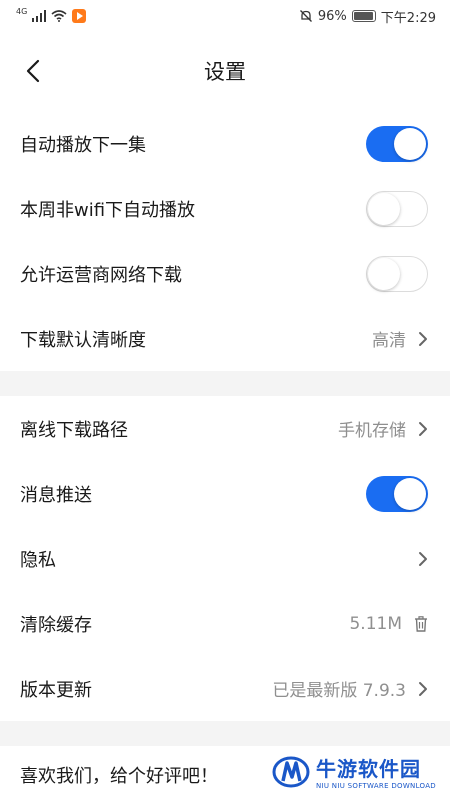 Image resolution: width=450 pixels, height=800 pixels. What do you see at coordinates (101, 275) in the screenshot?
I see `setting-label: 允许运营商网络下载` at bounding box center [101, 275].